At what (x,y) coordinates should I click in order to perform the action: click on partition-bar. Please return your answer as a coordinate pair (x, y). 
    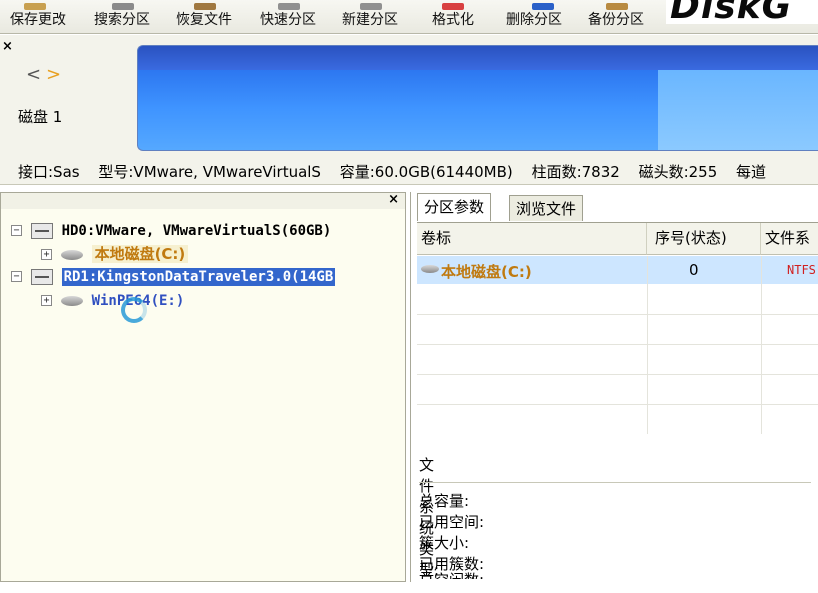
    Looking at the image, I should click on (477, 98).